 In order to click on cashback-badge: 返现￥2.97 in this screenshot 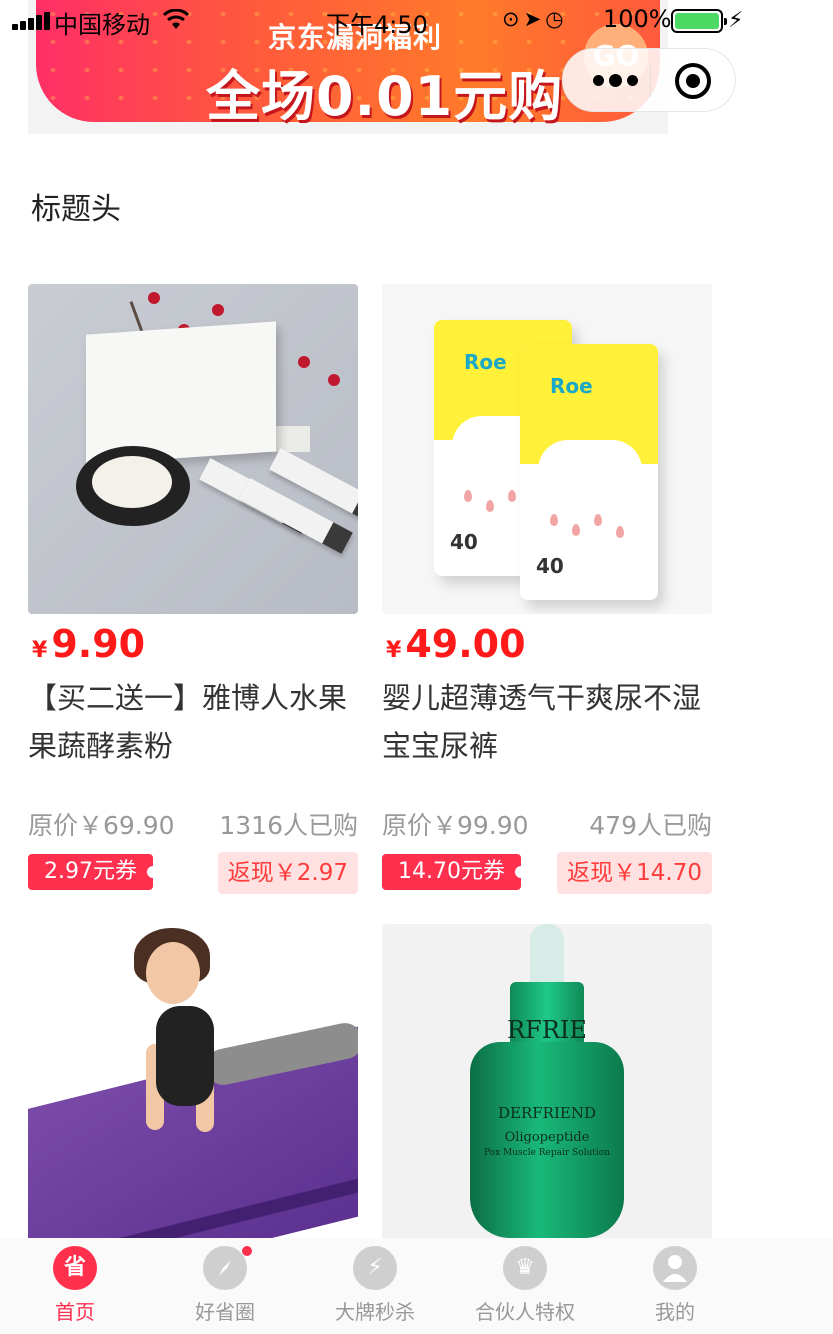, I will do `click(287, 873)`.